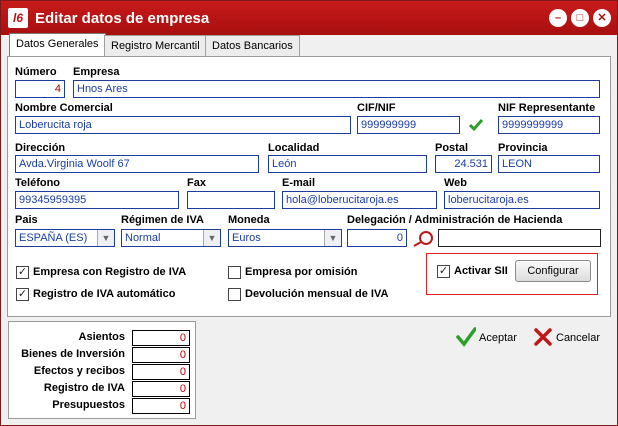 This screenshot has height=426, width=618. I want to click on tab-datos-generales: Datos Generales, so click(57, 44).